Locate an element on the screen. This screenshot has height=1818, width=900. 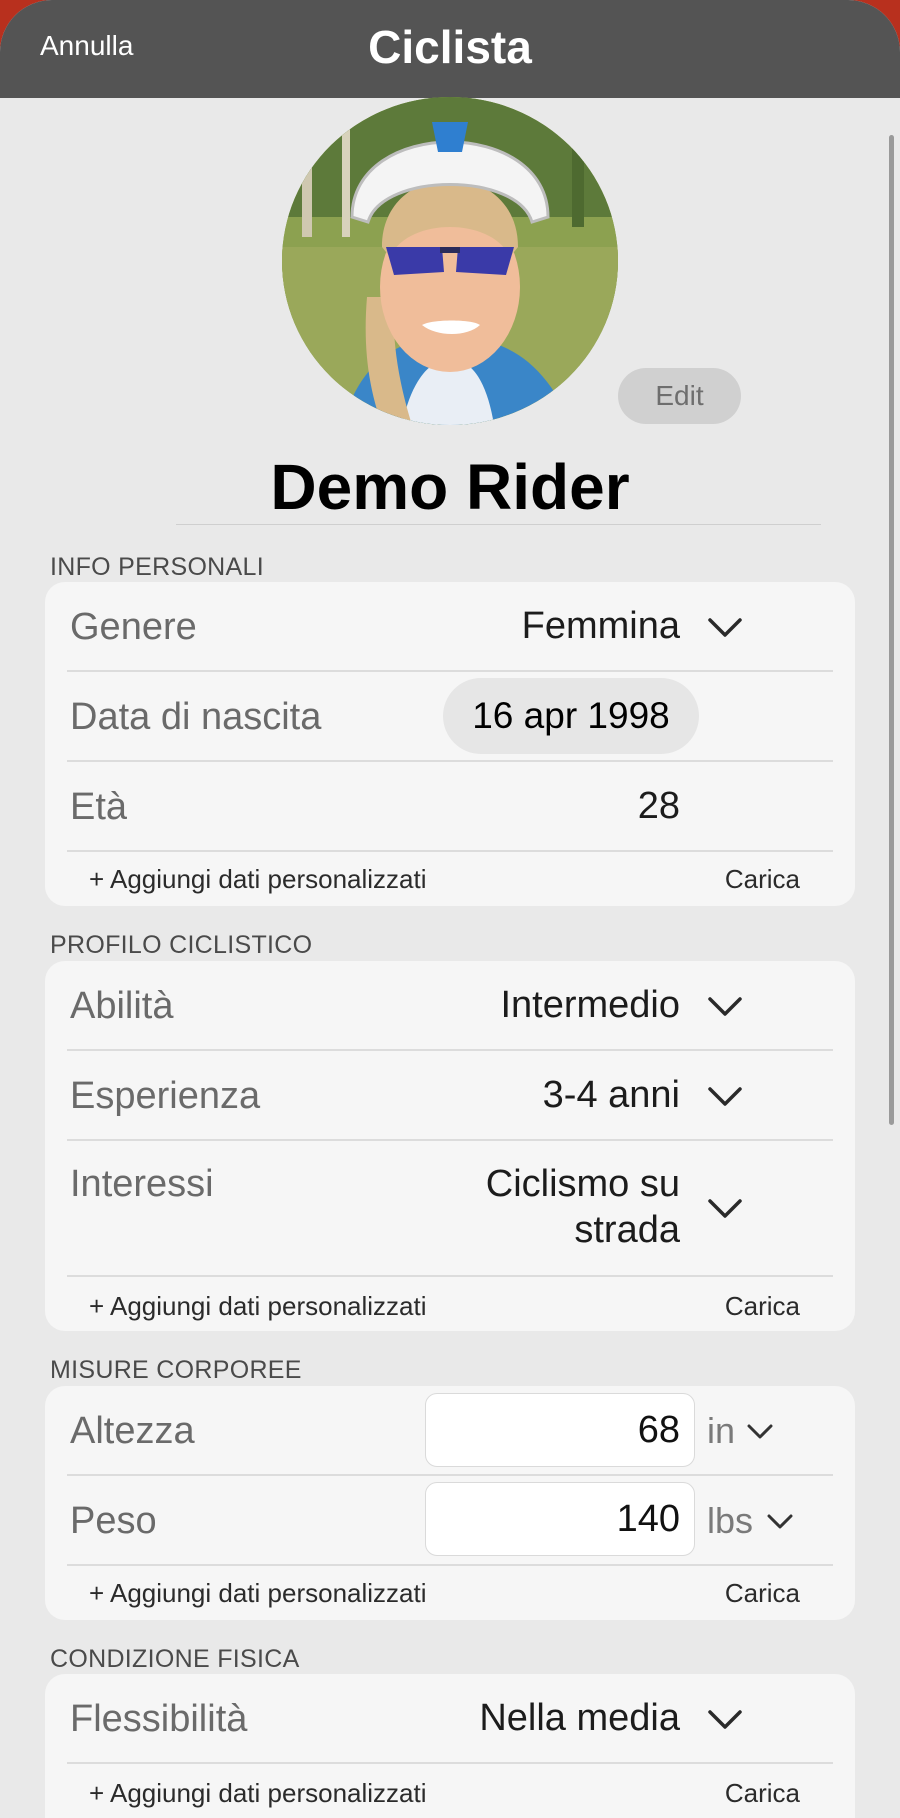
age-value: 28 is located at coordinates (658, 806).